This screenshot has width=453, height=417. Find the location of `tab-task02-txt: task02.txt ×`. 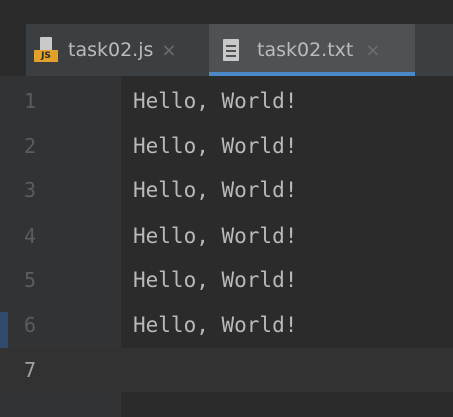

tab-task02-txt: task02.txt × is located at coordinates (312, 50).